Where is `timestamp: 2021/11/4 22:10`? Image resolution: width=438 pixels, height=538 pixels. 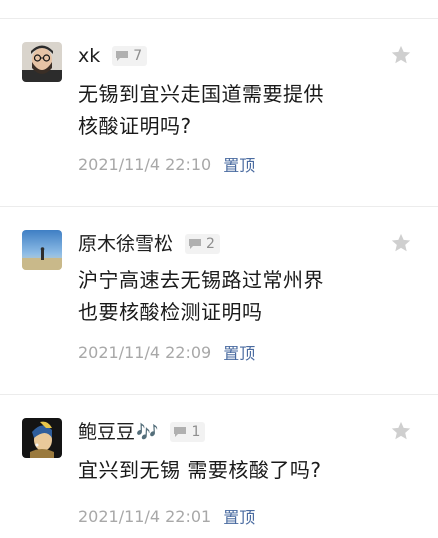 timestamp: 2021/11/4 22:10 is located at coordinates (145, 164).